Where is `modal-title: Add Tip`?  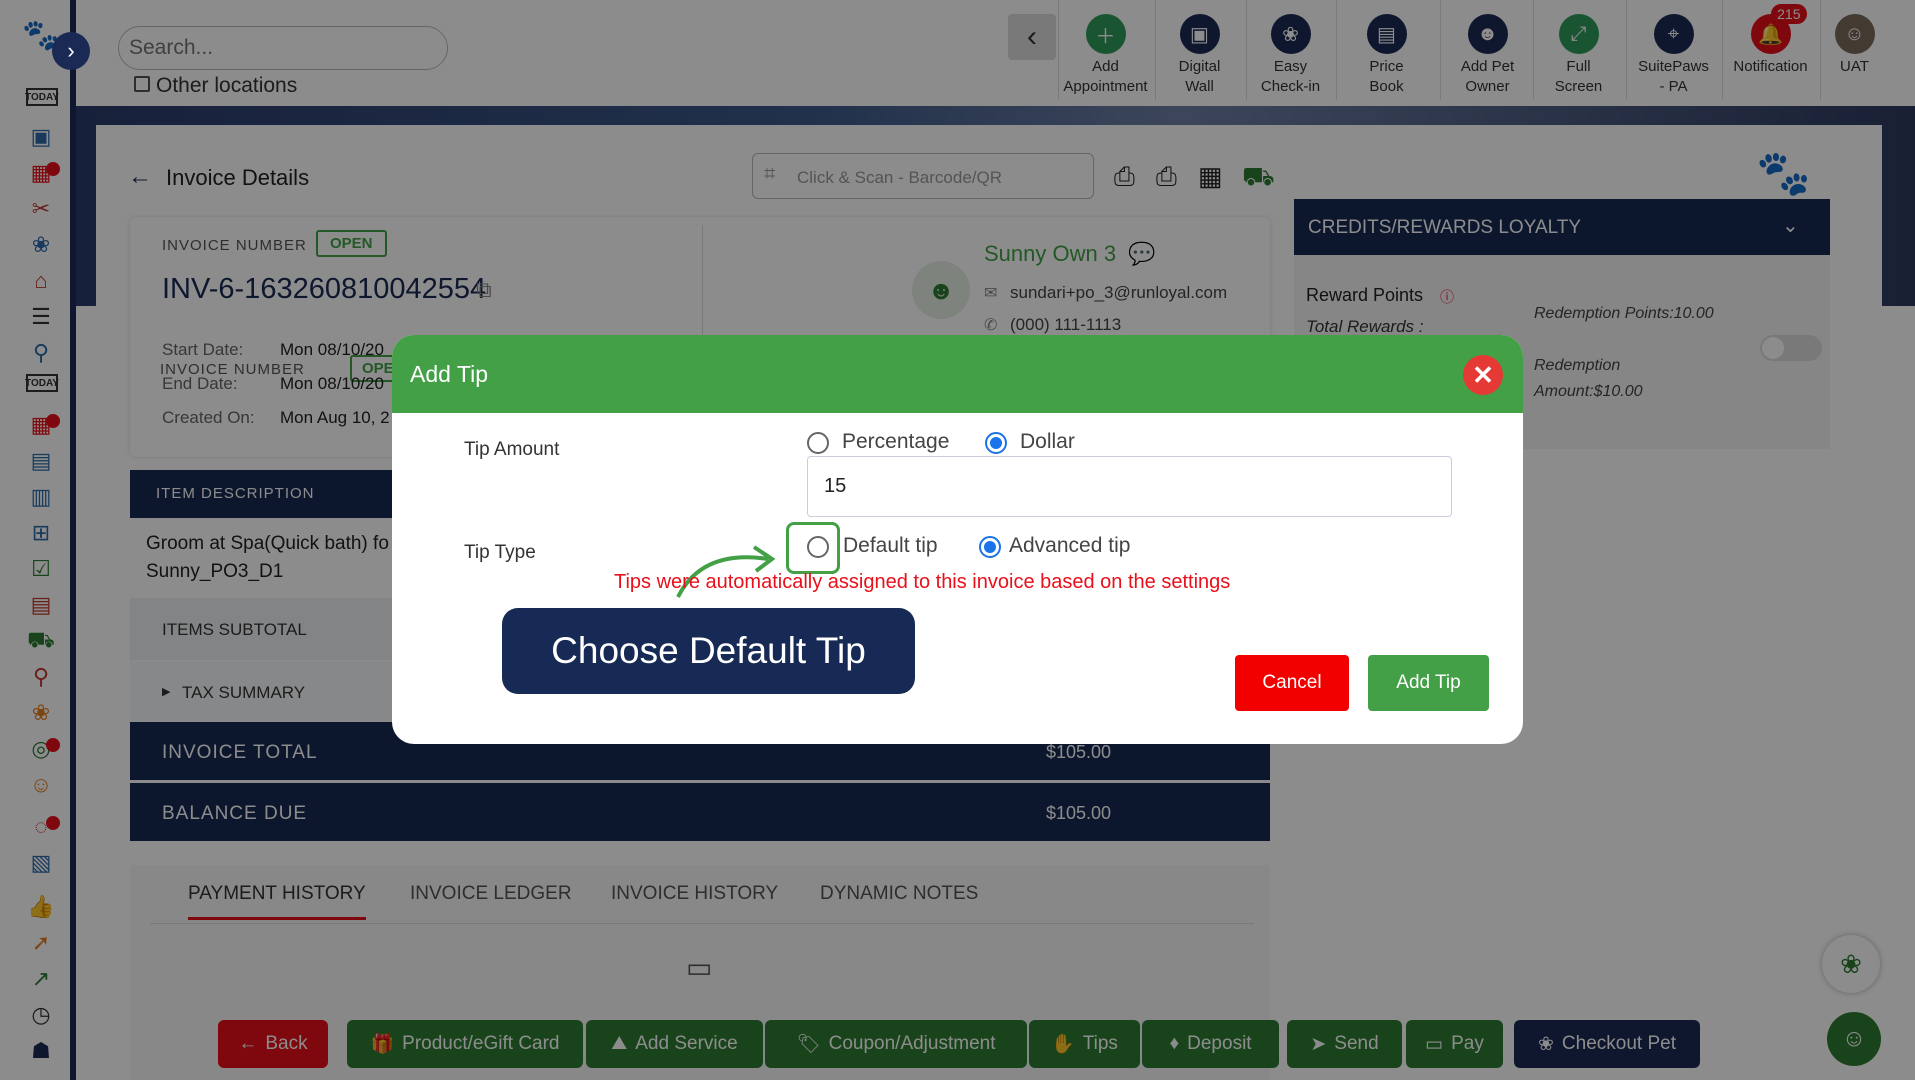 modal-title: Add Tip is located at coordinates (449, 374).